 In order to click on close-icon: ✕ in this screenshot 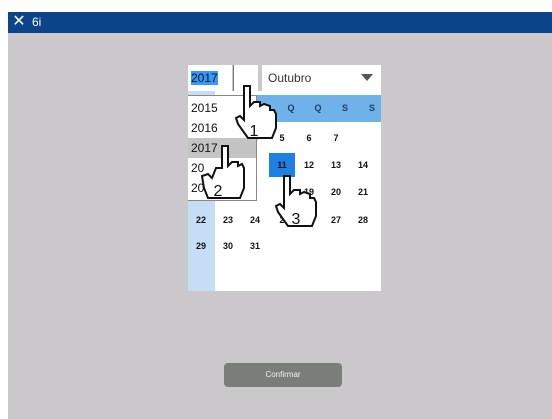, I will do `click(19, 22)`.